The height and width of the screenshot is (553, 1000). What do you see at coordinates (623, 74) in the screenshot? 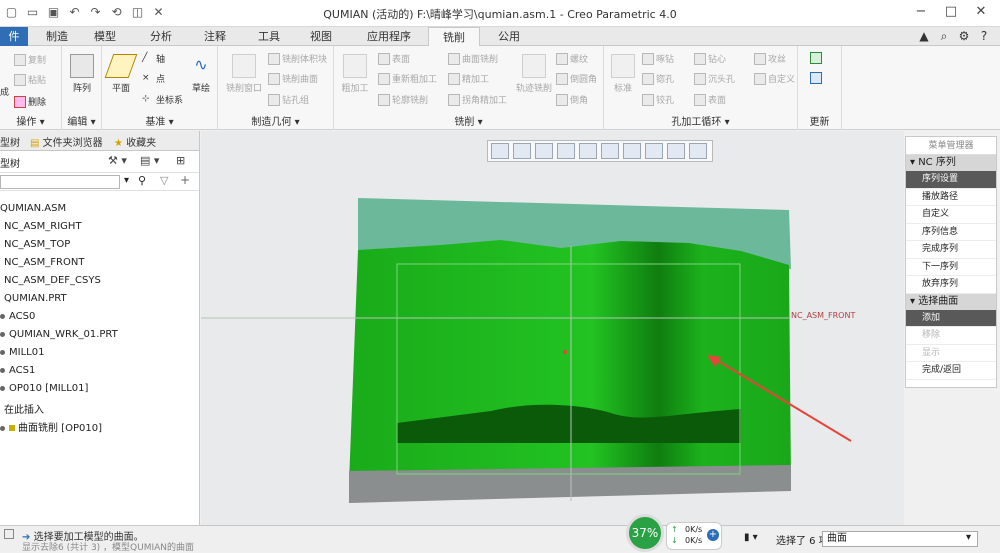
I see `standard-button: 标准` at bounding box center [623, 74].